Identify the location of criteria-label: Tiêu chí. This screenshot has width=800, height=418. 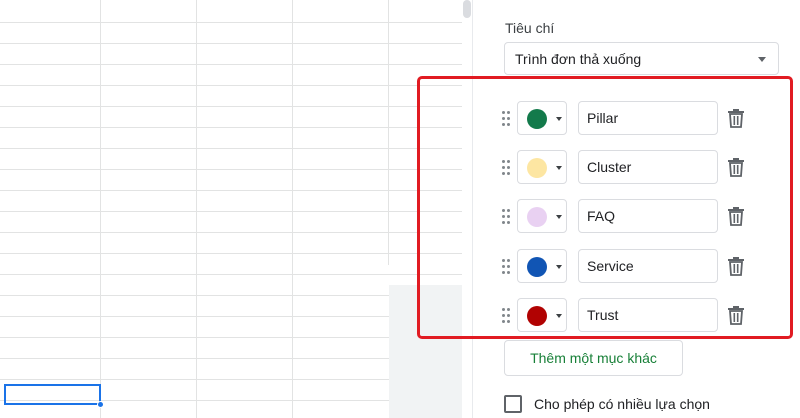
(530, 28).